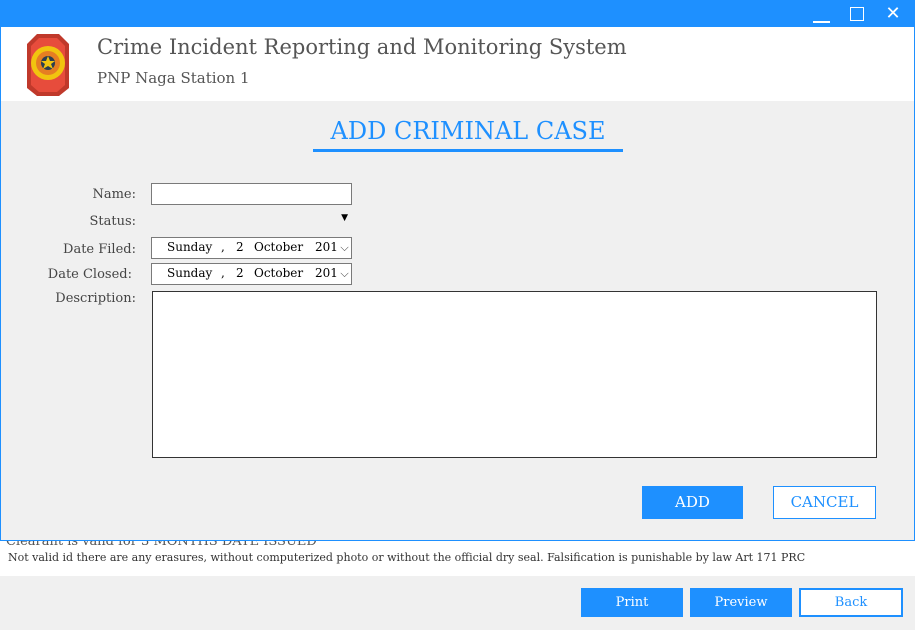  What do you see at coordinates (112, 221) in the screenshot?
I see `status-label: Status:` at bounding box center [112, 221].